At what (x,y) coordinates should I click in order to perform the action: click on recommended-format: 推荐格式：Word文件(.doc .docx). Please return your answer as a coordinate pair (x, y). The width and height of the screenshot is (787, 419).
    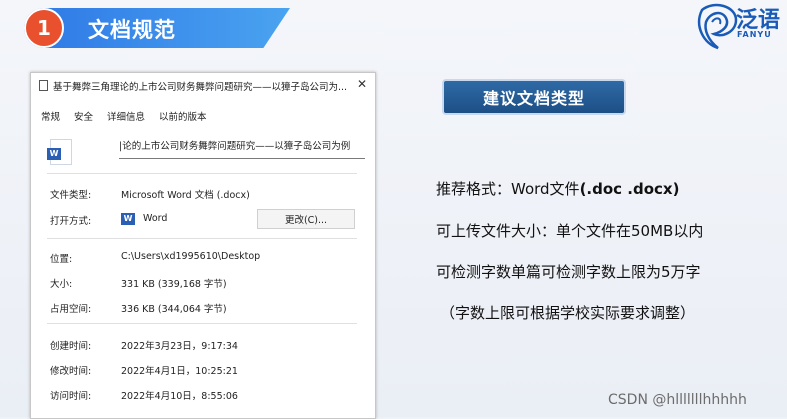
    Looking at the image, I should click on (557, 188).